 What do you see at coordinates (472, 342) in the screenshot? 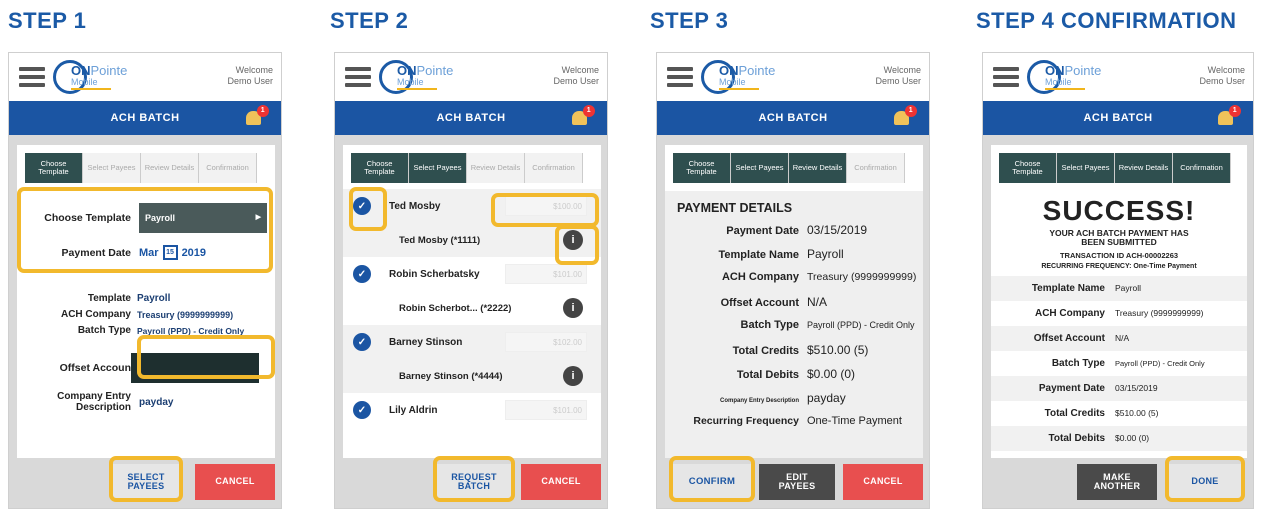
I see `payee-row: ✓ Barney Stinson $102.00` at bounding box center [472, 342].